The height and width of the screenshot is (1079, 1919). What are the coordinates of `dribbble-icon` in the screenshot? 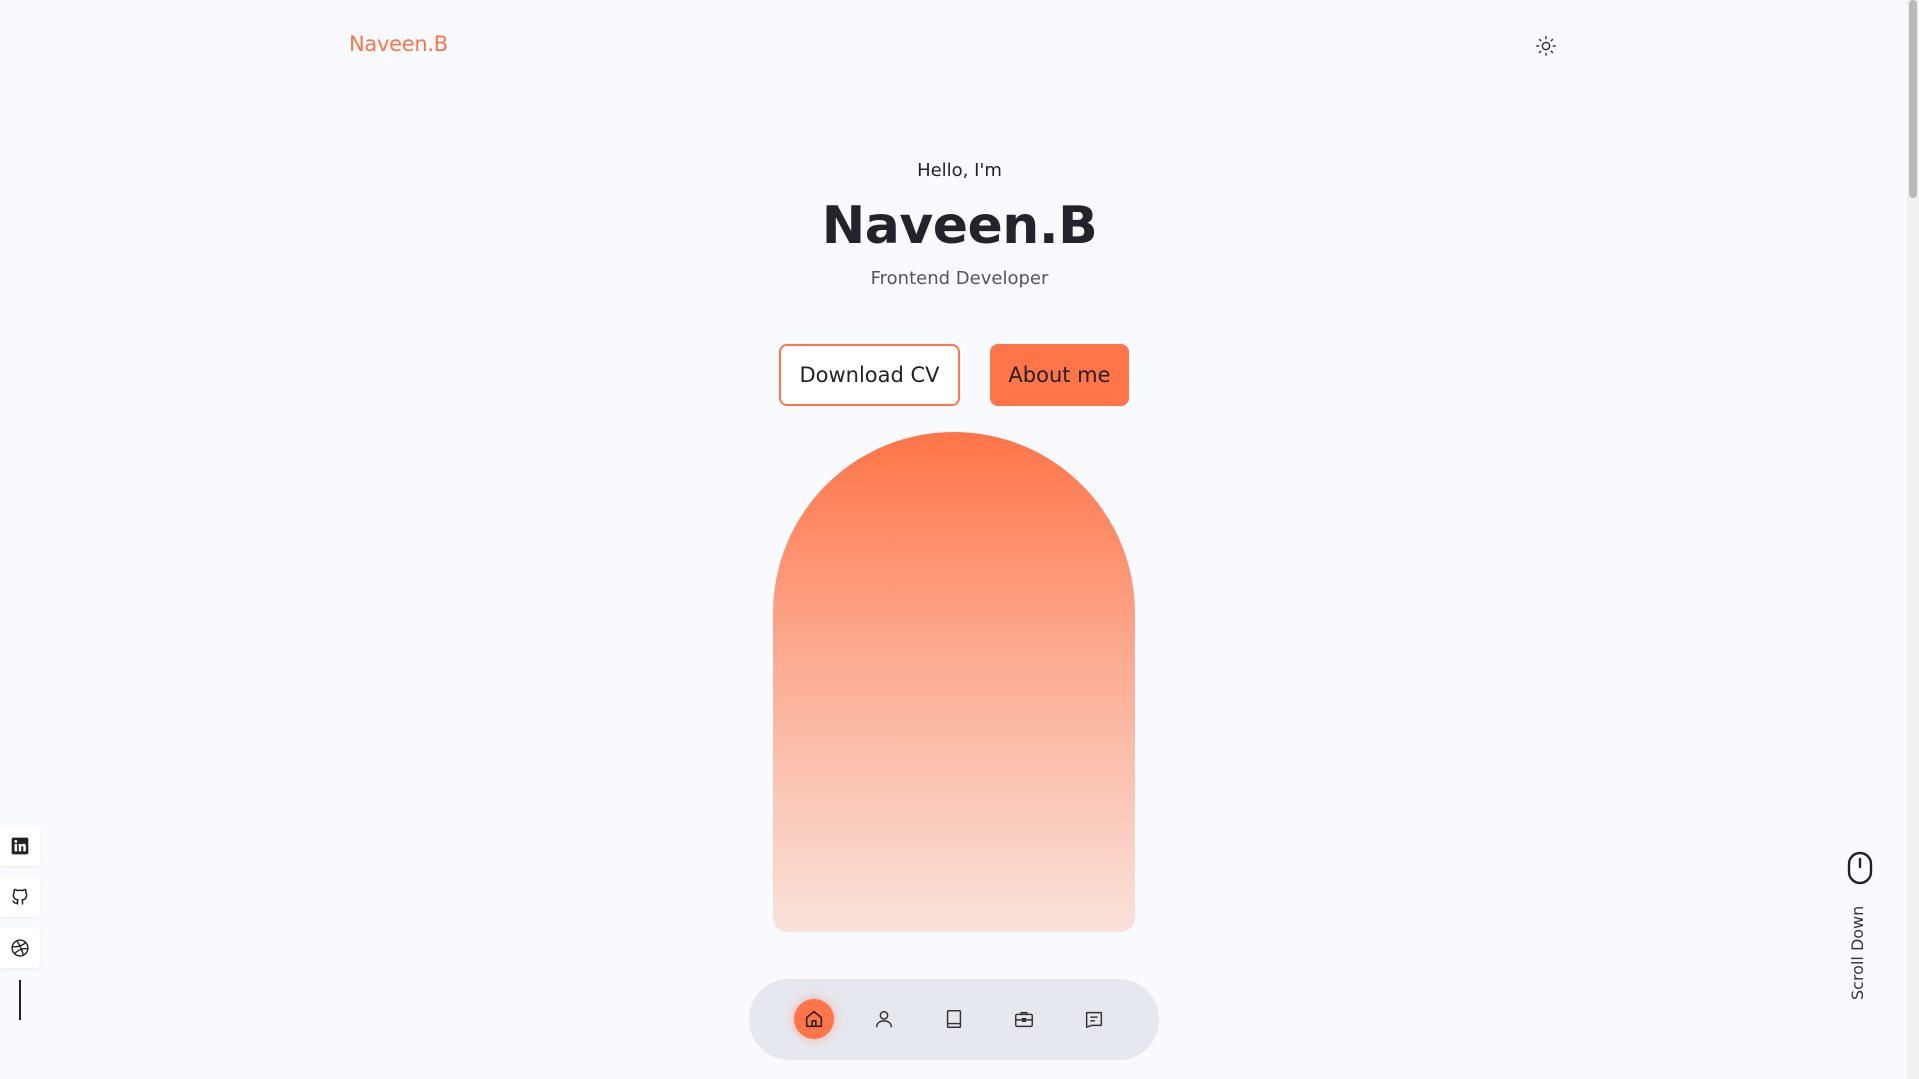 It's located at (20, 948).